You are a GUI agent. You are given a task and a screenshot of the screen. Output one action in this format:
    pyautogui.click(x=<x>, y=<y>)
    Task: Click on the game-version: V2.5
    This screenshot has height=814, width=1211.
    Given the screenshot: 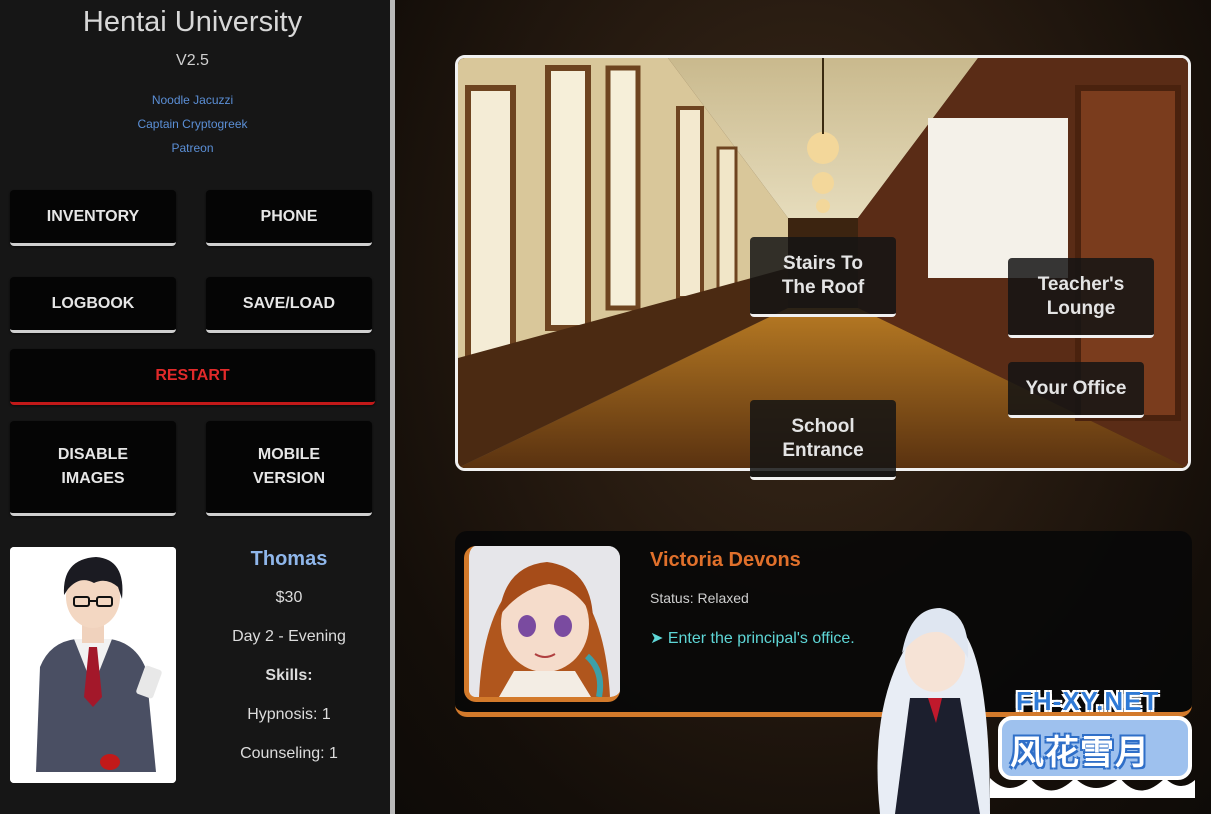 What is the action you would take?
    pyautogui.click(x=192, y=60)
    